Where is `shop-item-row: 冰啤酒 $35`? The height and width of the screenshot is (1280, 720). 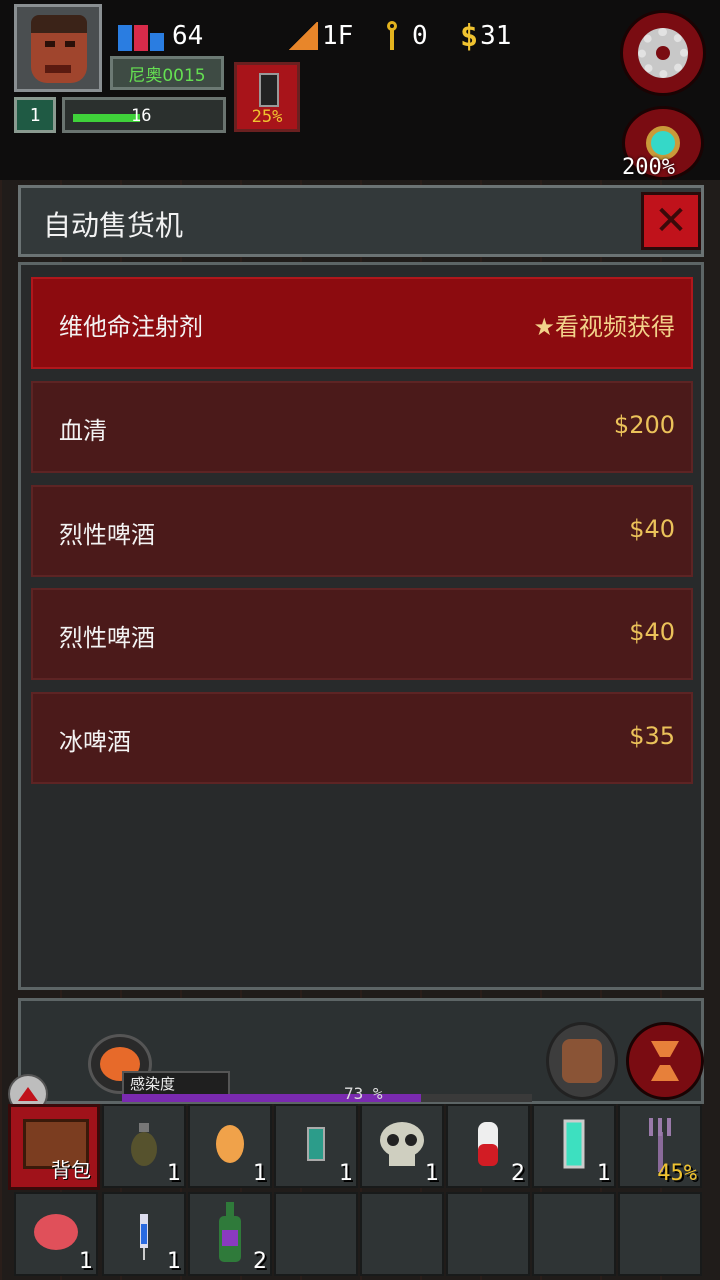 shop-item-row: 冰啤酒 $35 is located at coordinates (362, 738).